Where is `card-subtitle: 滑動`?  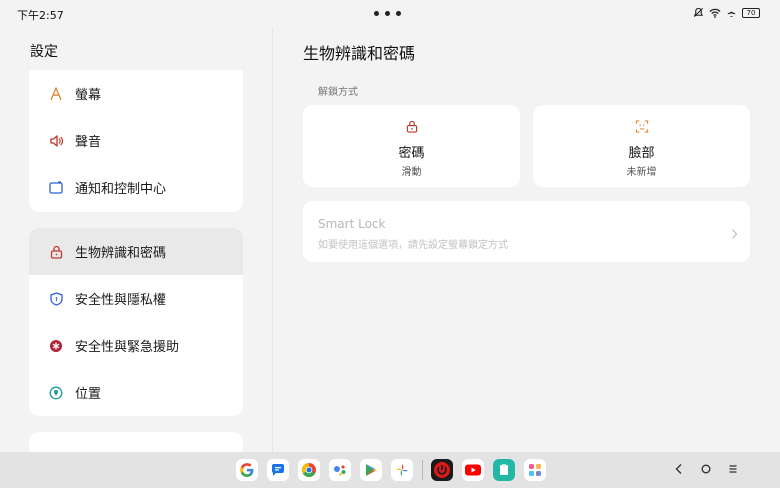
card-subtitle: 滑動 is located at coordinates (411, 172).